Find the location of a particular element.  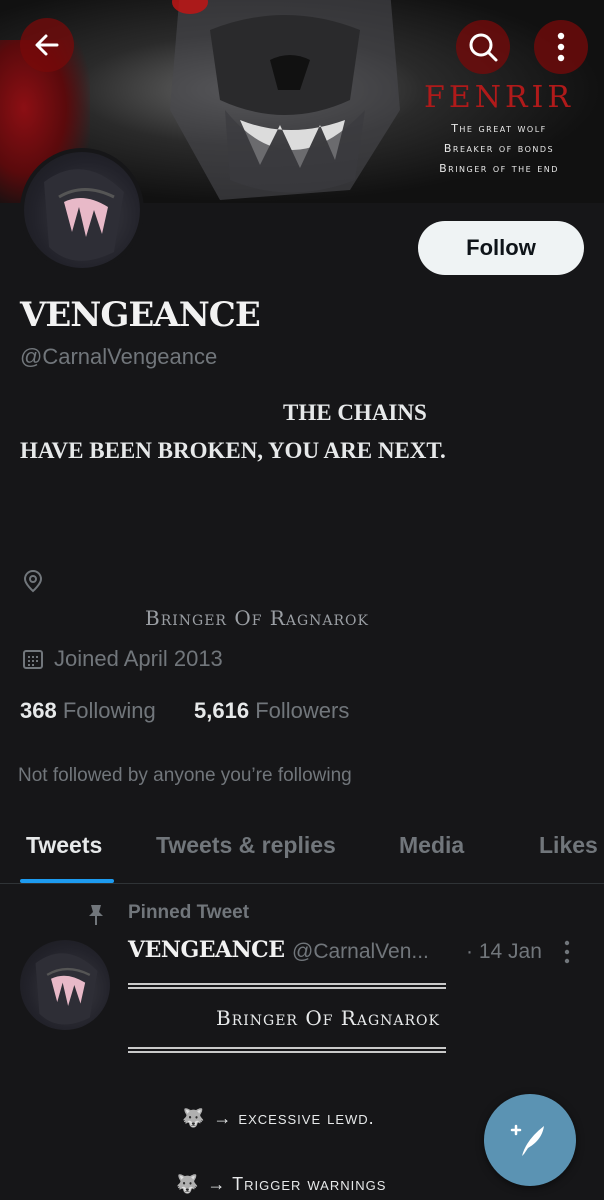

banner-line-3: Bringer of the end is located at coordinates (499, 168).